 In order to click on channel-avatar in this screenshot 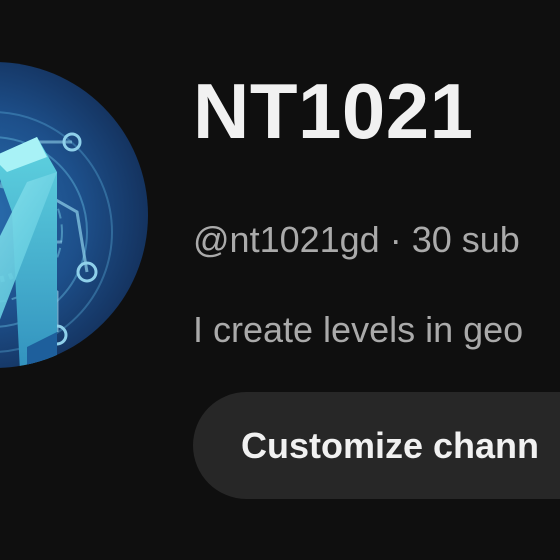, I will do `click(74, 215)`.